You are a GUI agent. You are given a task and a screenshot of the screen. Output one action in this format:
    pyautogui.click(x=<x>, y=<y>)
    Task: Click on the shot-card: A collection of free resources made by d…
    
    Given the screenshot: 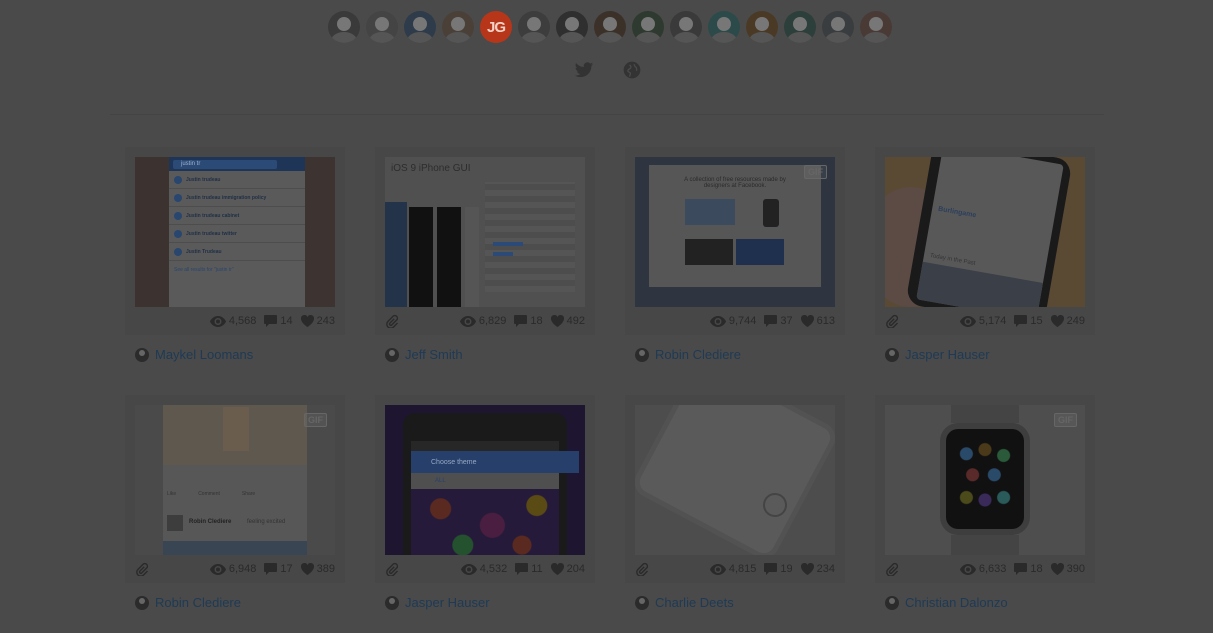 What is the action you would take?
    pyautogui.click(x=735, y=254)
    